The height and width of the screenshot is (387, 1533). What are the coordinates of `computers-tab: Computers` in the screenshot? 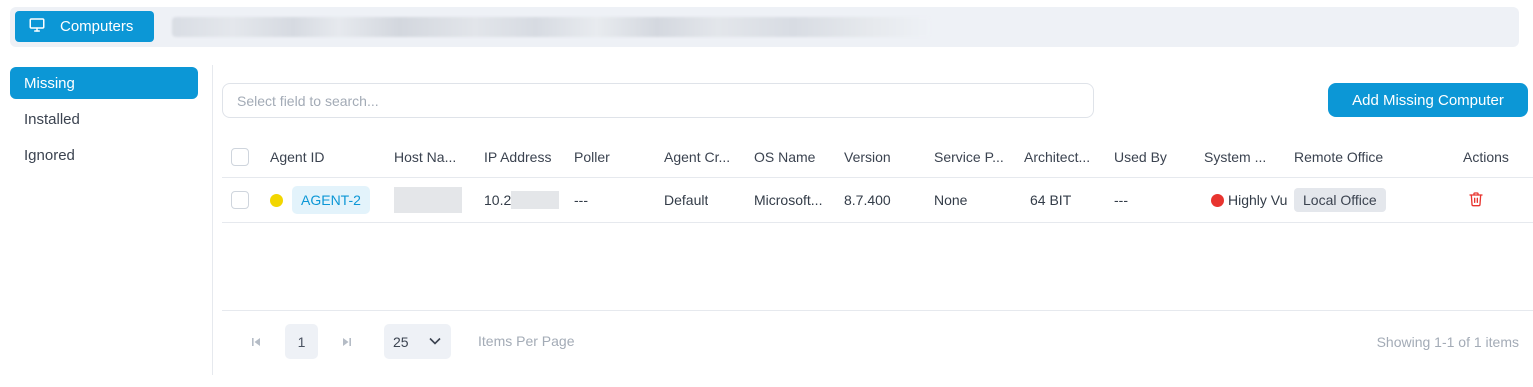 It's located at (84, 26).